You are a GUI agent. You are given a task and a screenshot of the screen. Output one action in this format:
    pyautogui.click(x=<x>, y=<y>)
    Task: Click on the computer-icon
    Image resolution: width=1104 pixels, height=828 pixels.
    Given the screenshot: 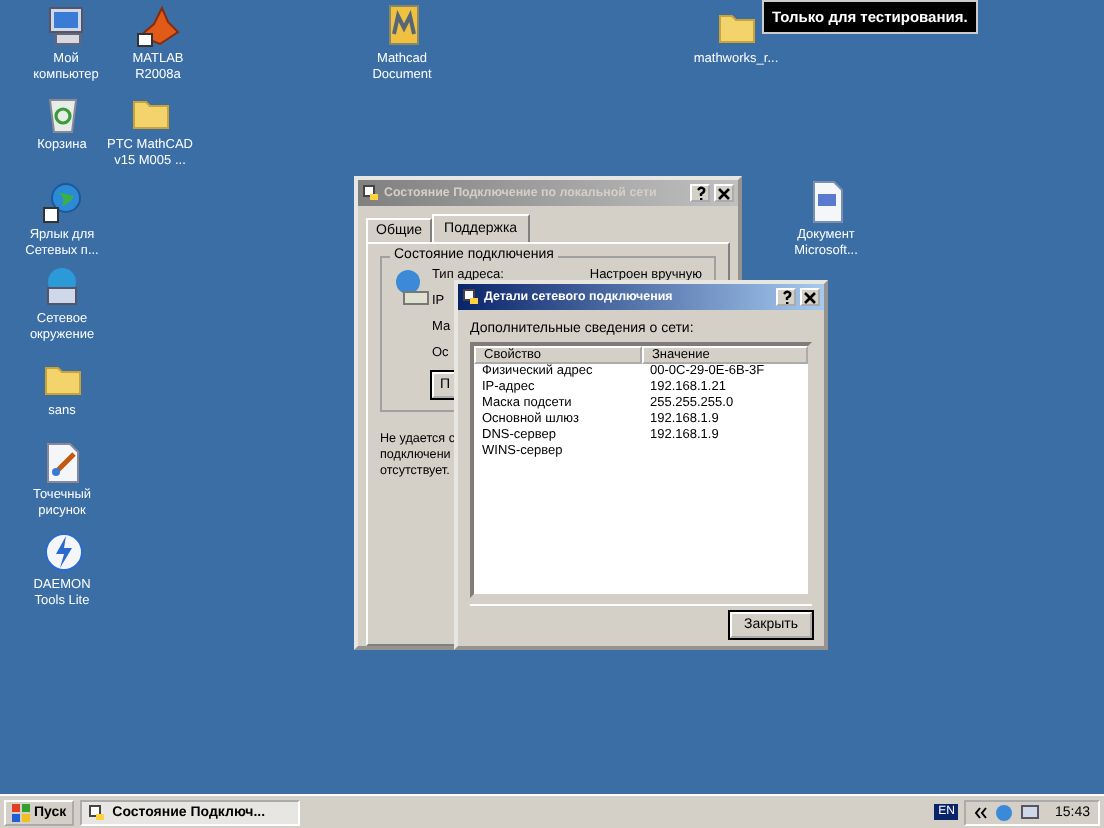 What is the action you would take?
    pyautogui.click(x=66, y=26)
    